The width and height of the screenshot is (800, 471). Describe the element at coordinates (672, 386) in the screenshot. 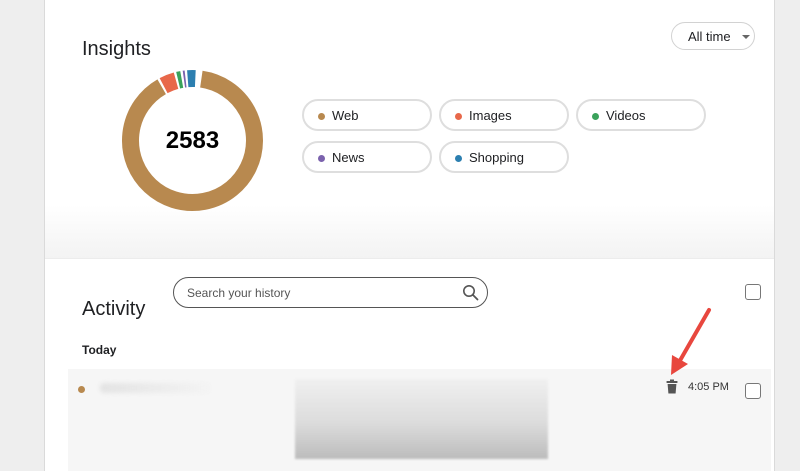

I see `trash-icon` at that location.